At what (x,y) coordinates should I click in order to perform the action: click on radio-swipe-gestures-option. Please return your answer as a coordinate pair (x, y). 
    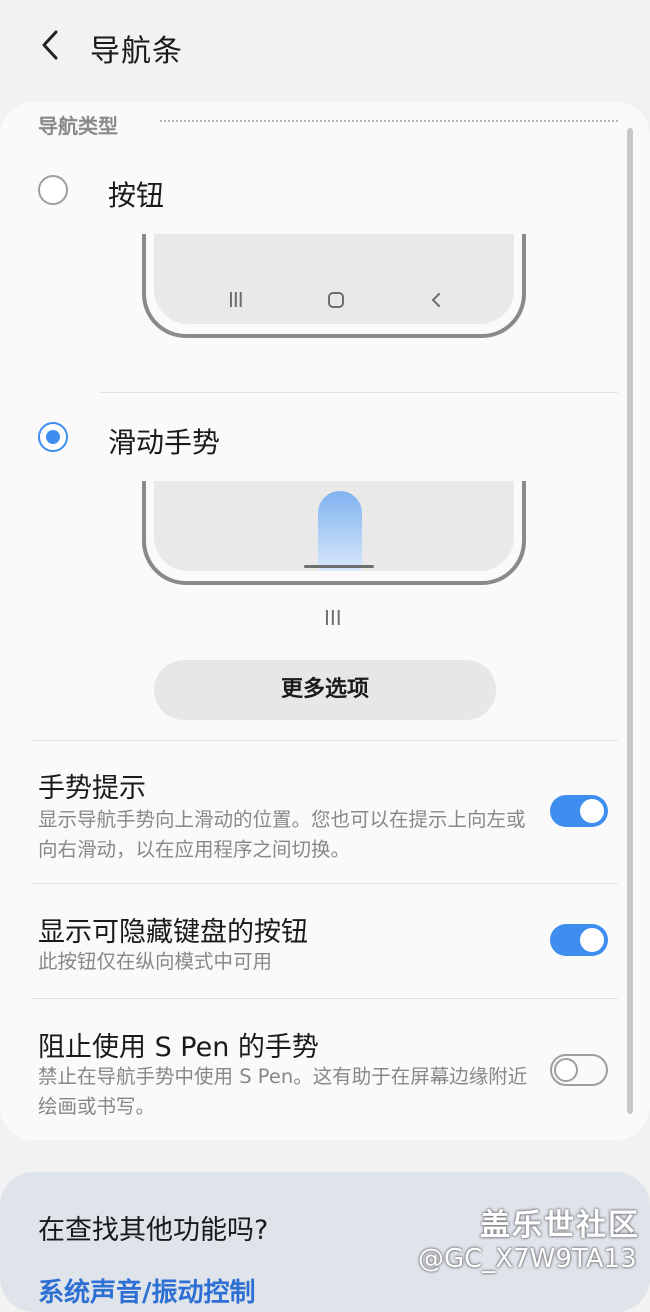
    Looking at the image, I should click on (53, 437).